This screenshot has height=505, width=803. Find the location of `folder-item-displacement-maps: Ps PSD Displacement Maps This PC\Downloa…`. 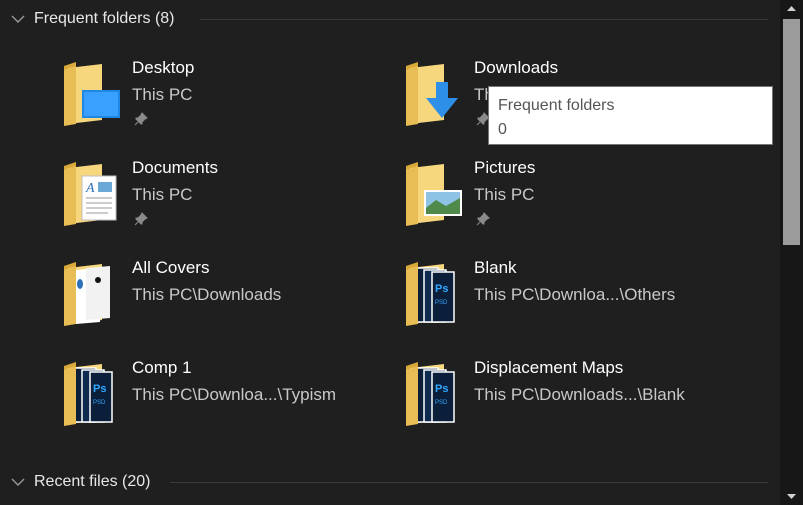

folder-item-displacement-maps: Ps PSD Displacement Maps This PC\Downloa… is located at coordinates (569, 406).